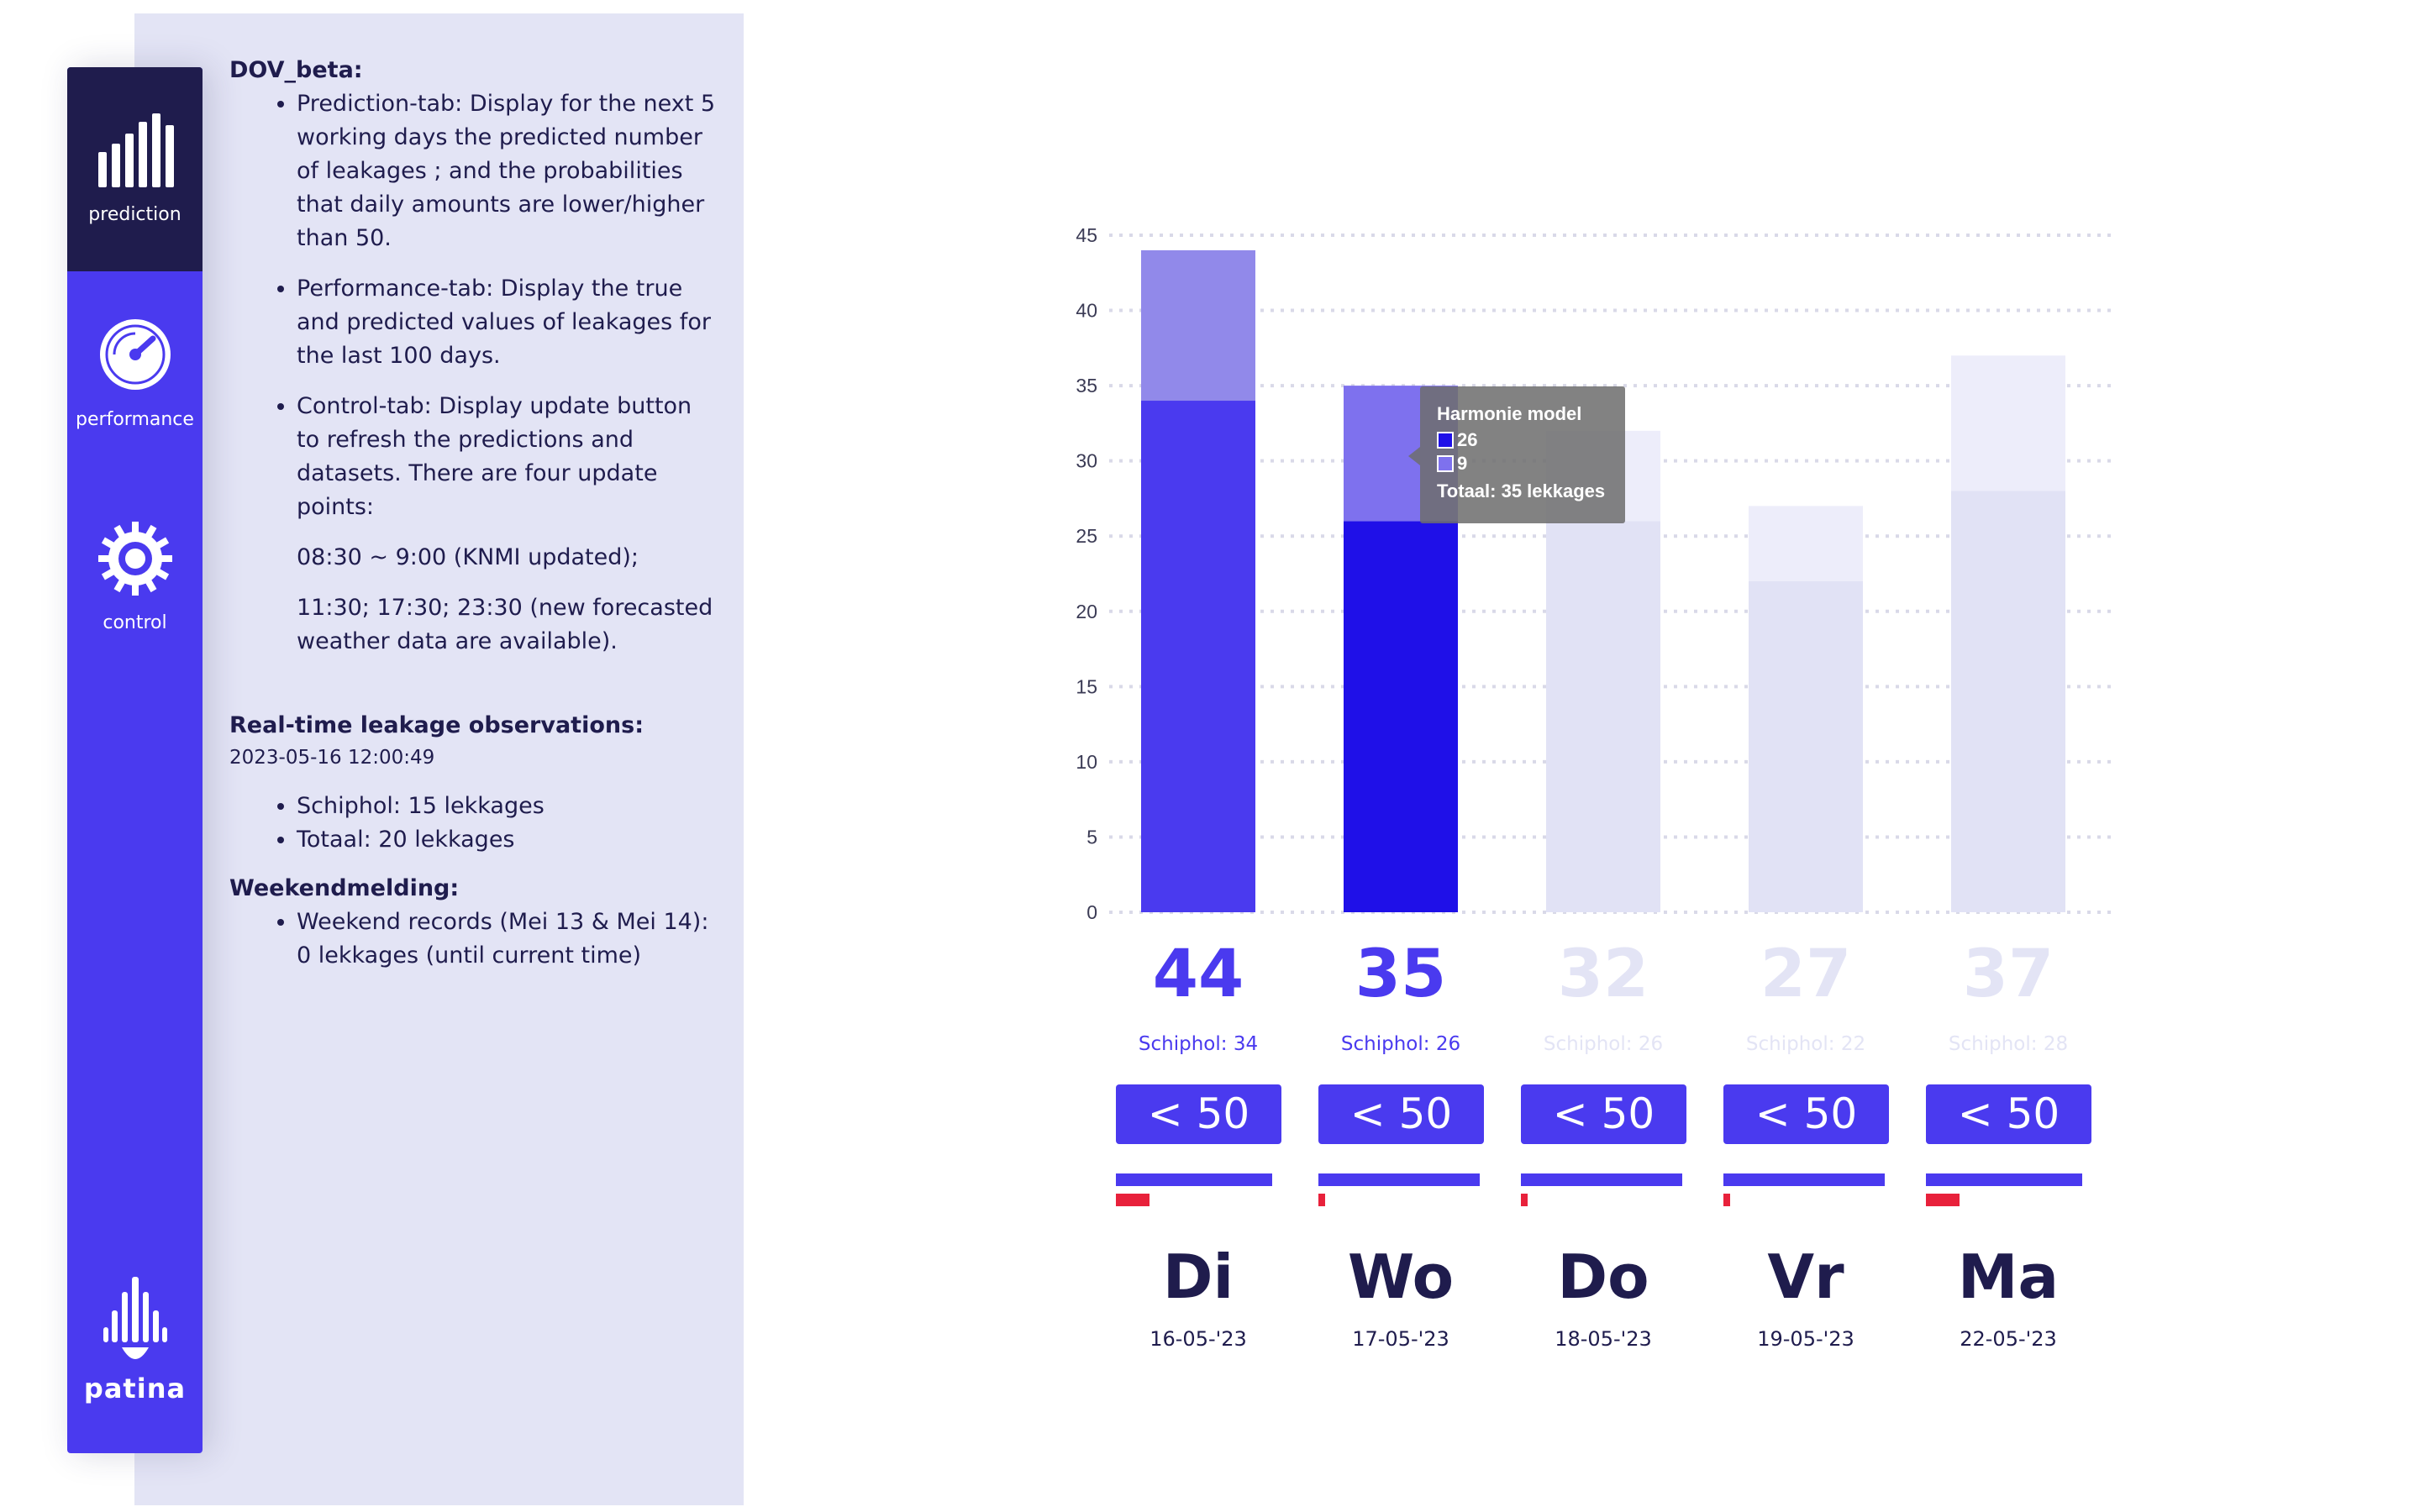  Describe the element at coordinates (1414, 456) in the screenshot. I see `tooltip-arrow` at that location.